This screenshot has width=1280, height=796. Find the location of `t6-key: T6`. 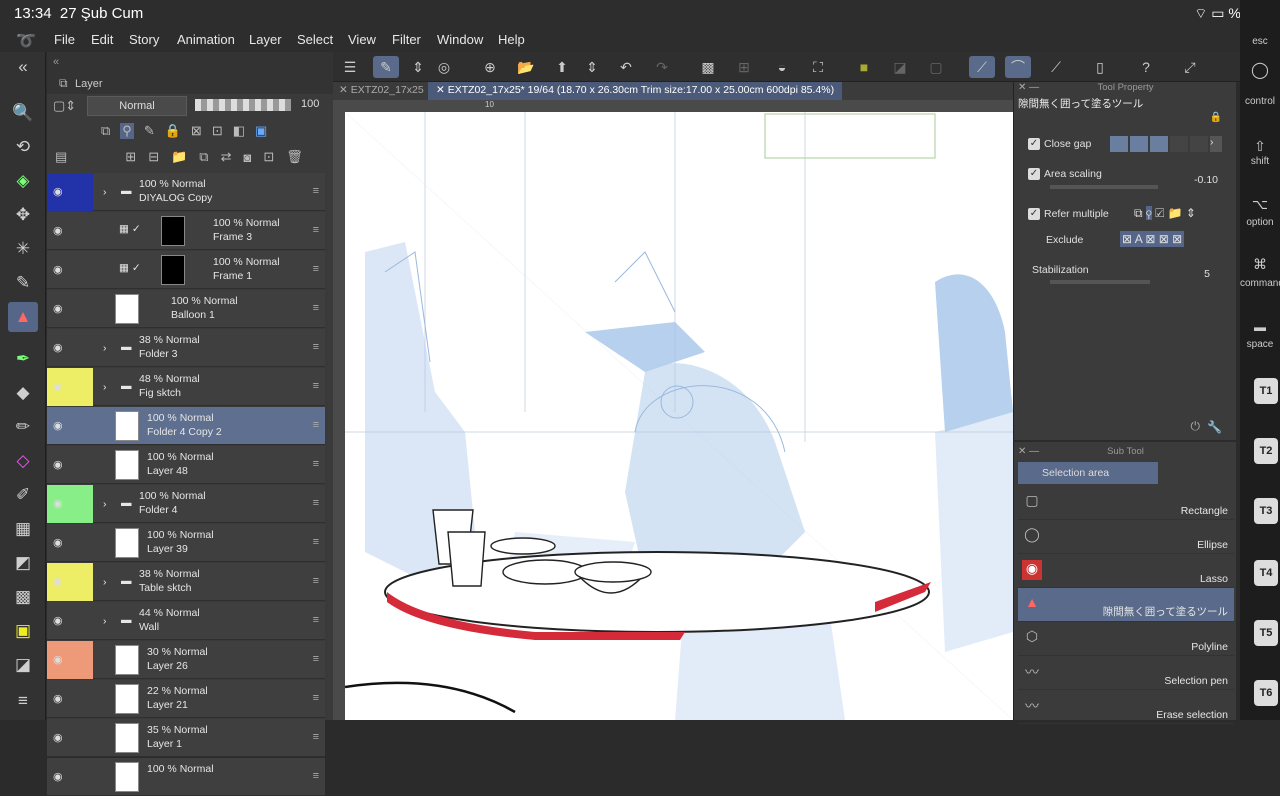

t6-key: T6 is located at coordinates (1266, 693).